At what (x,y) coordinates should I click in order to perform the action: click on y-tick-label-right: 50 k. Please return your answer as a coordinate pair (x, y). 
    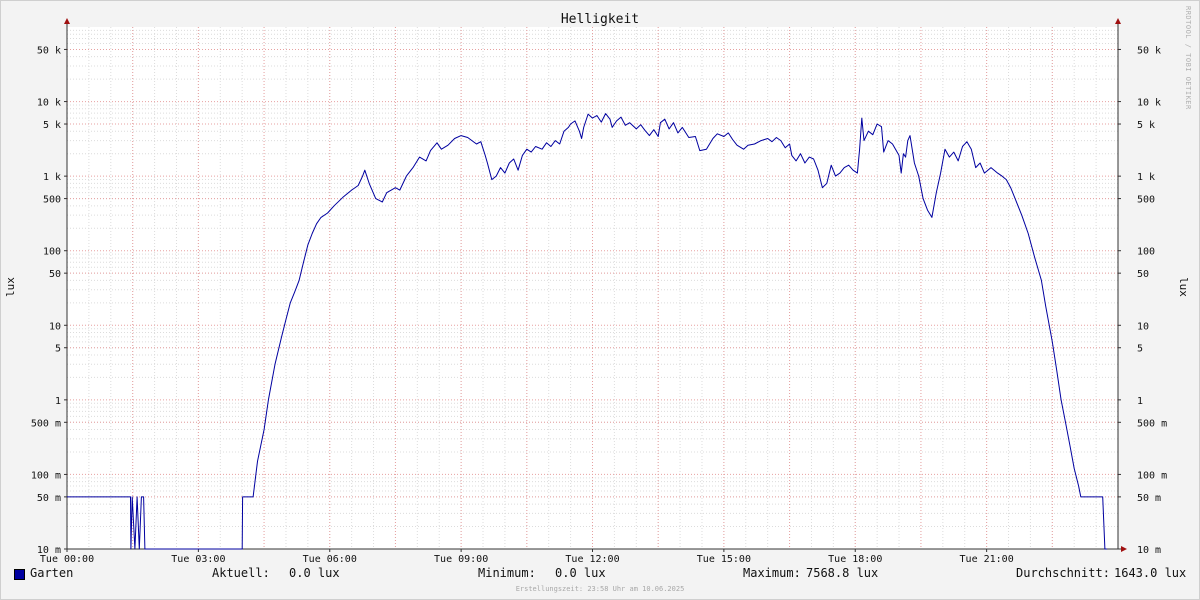
    Looking at the image, I should click on (1149, 50).